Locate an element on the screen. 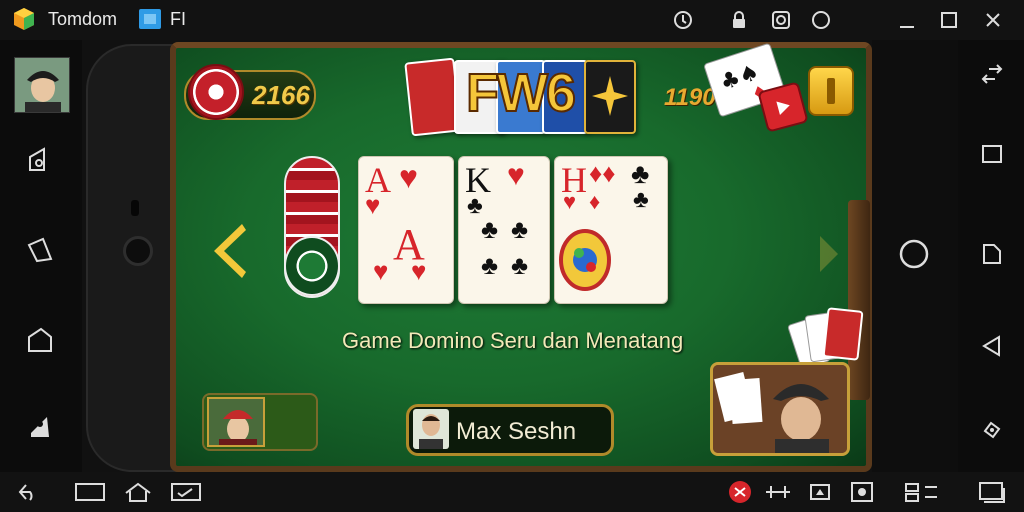  multi-window-icon is located at coordinates (992, 492).